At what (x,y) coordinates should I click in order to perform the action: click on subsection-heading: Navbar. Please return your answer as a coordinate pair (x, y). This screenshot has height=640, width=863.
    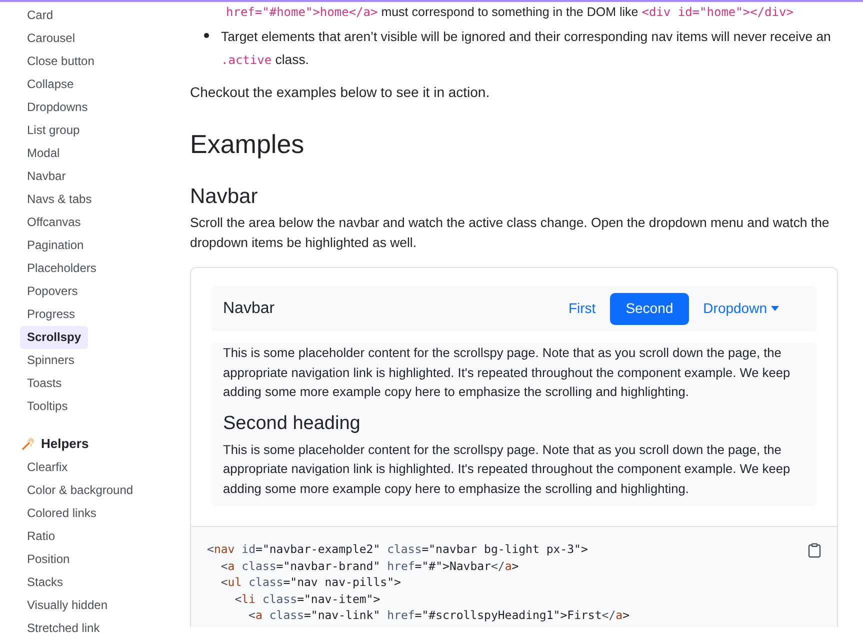
    Looking at the image, I should click on (224, 197).